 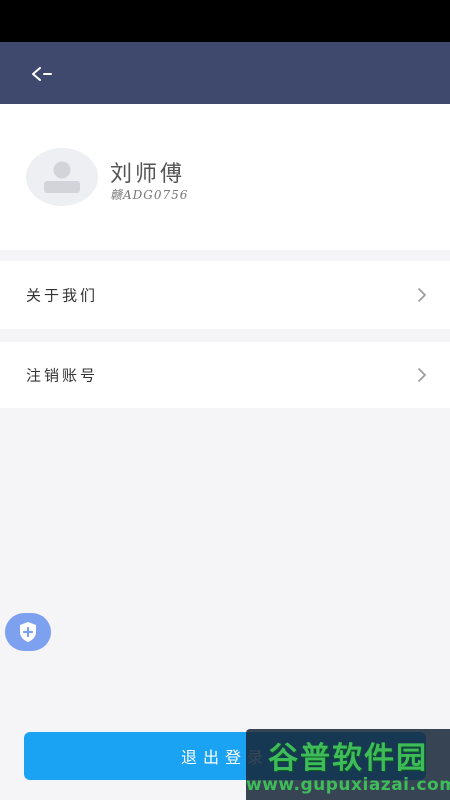 I want to click on back-button, so click(x=42, y=74).